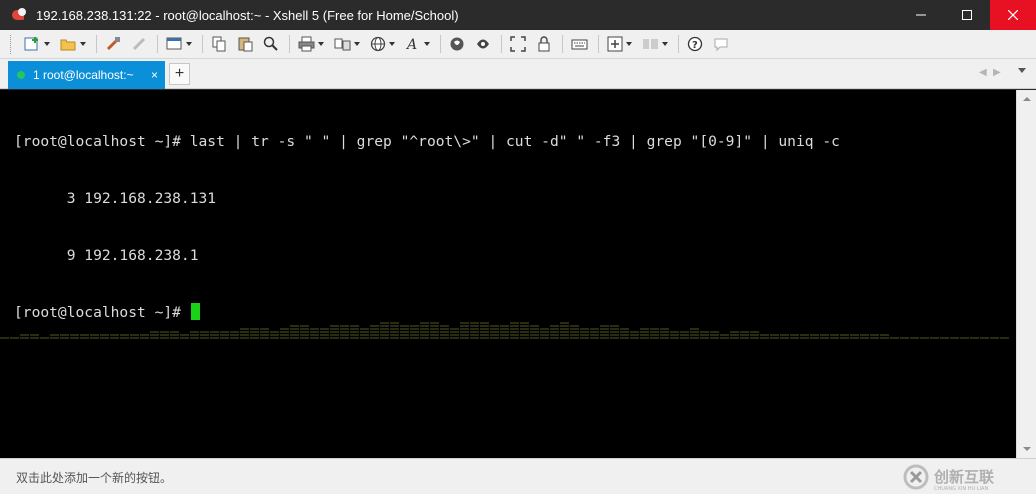  I want to click on lock-icon, so click(544, 44).